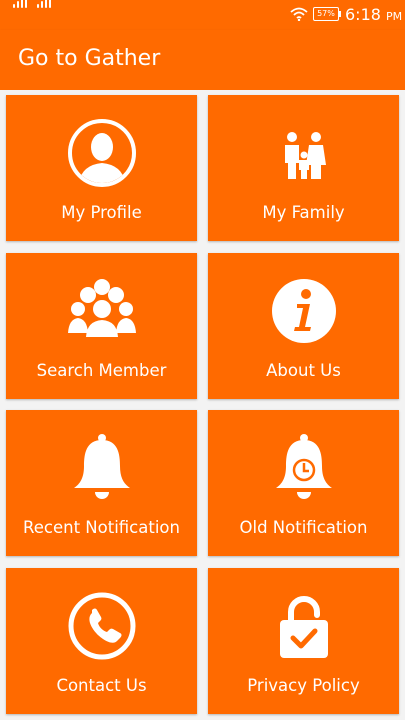  Describe the element at coordinates (303, 627) in the screenshot. I see `lock-check-icon` at that location.